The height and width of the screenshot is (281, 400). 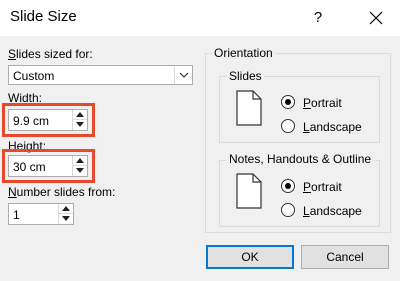 I want to click on width-spin-down-button, so click(x=80, y=125).